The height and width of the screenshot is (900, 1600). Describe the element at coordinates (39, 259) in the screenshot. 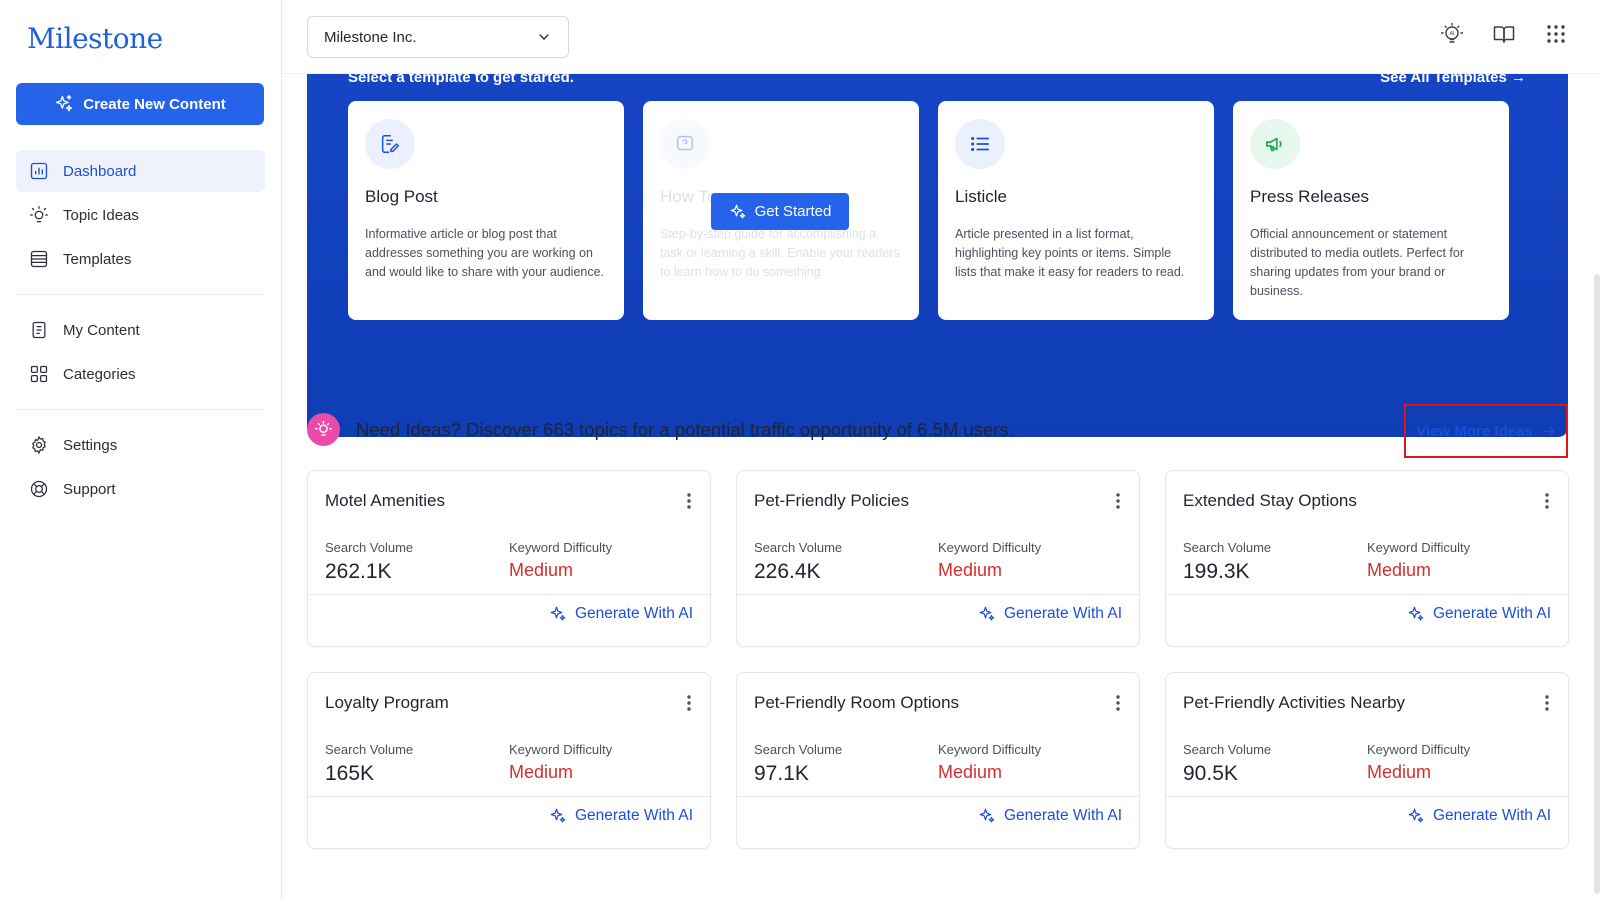

I see `templates-icon` at that location.